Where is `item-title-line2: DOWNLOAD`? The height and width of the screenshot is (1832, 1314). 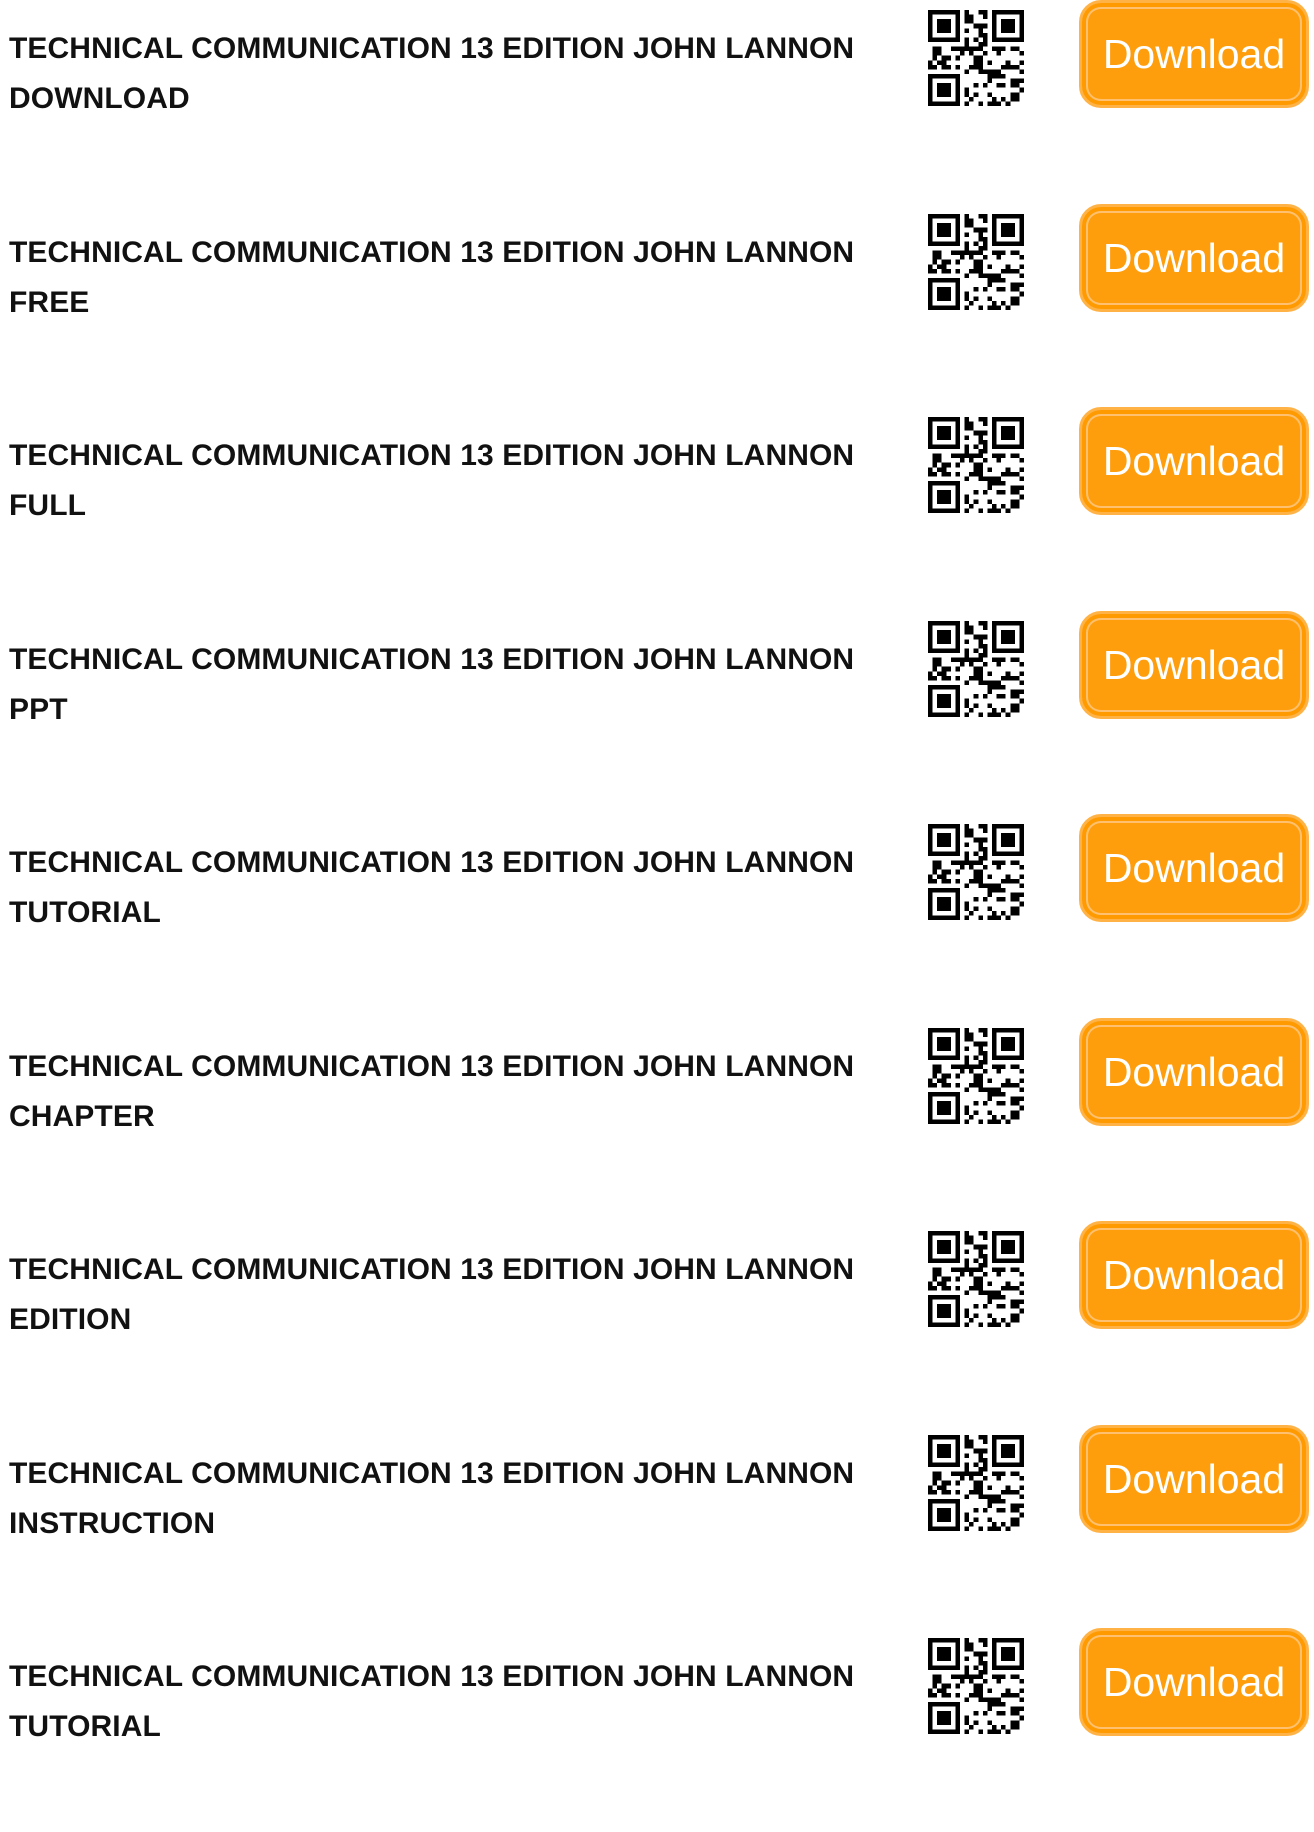
item-title-line2: DOWNLOAD is located at coordinates (99, 98).